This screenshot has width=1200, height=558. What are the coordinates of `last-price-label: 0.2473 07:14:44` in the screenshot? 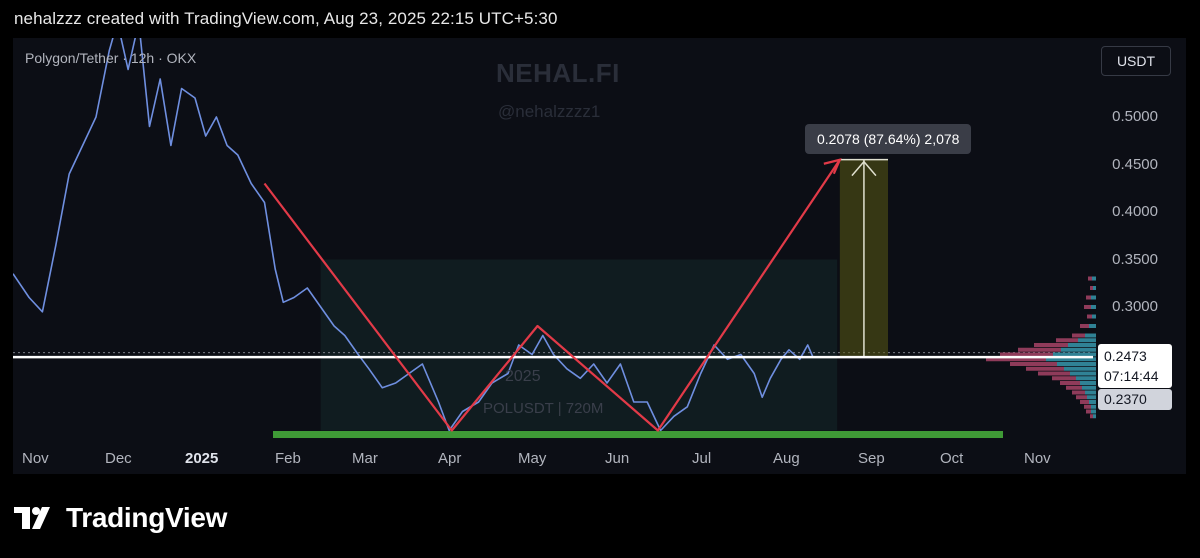 It's located at (1135, 366).